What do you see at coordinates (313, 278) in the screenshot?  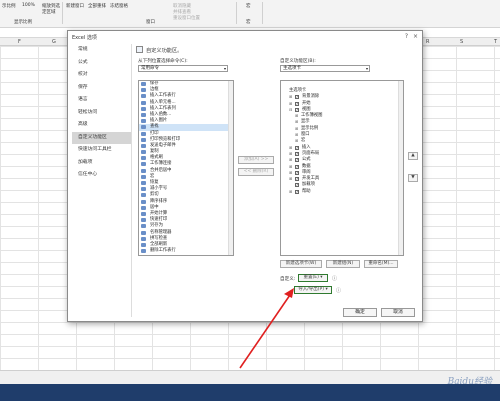 I see `reset-dropdown: 重置(E) ▾` at bounding box center [313, 278].